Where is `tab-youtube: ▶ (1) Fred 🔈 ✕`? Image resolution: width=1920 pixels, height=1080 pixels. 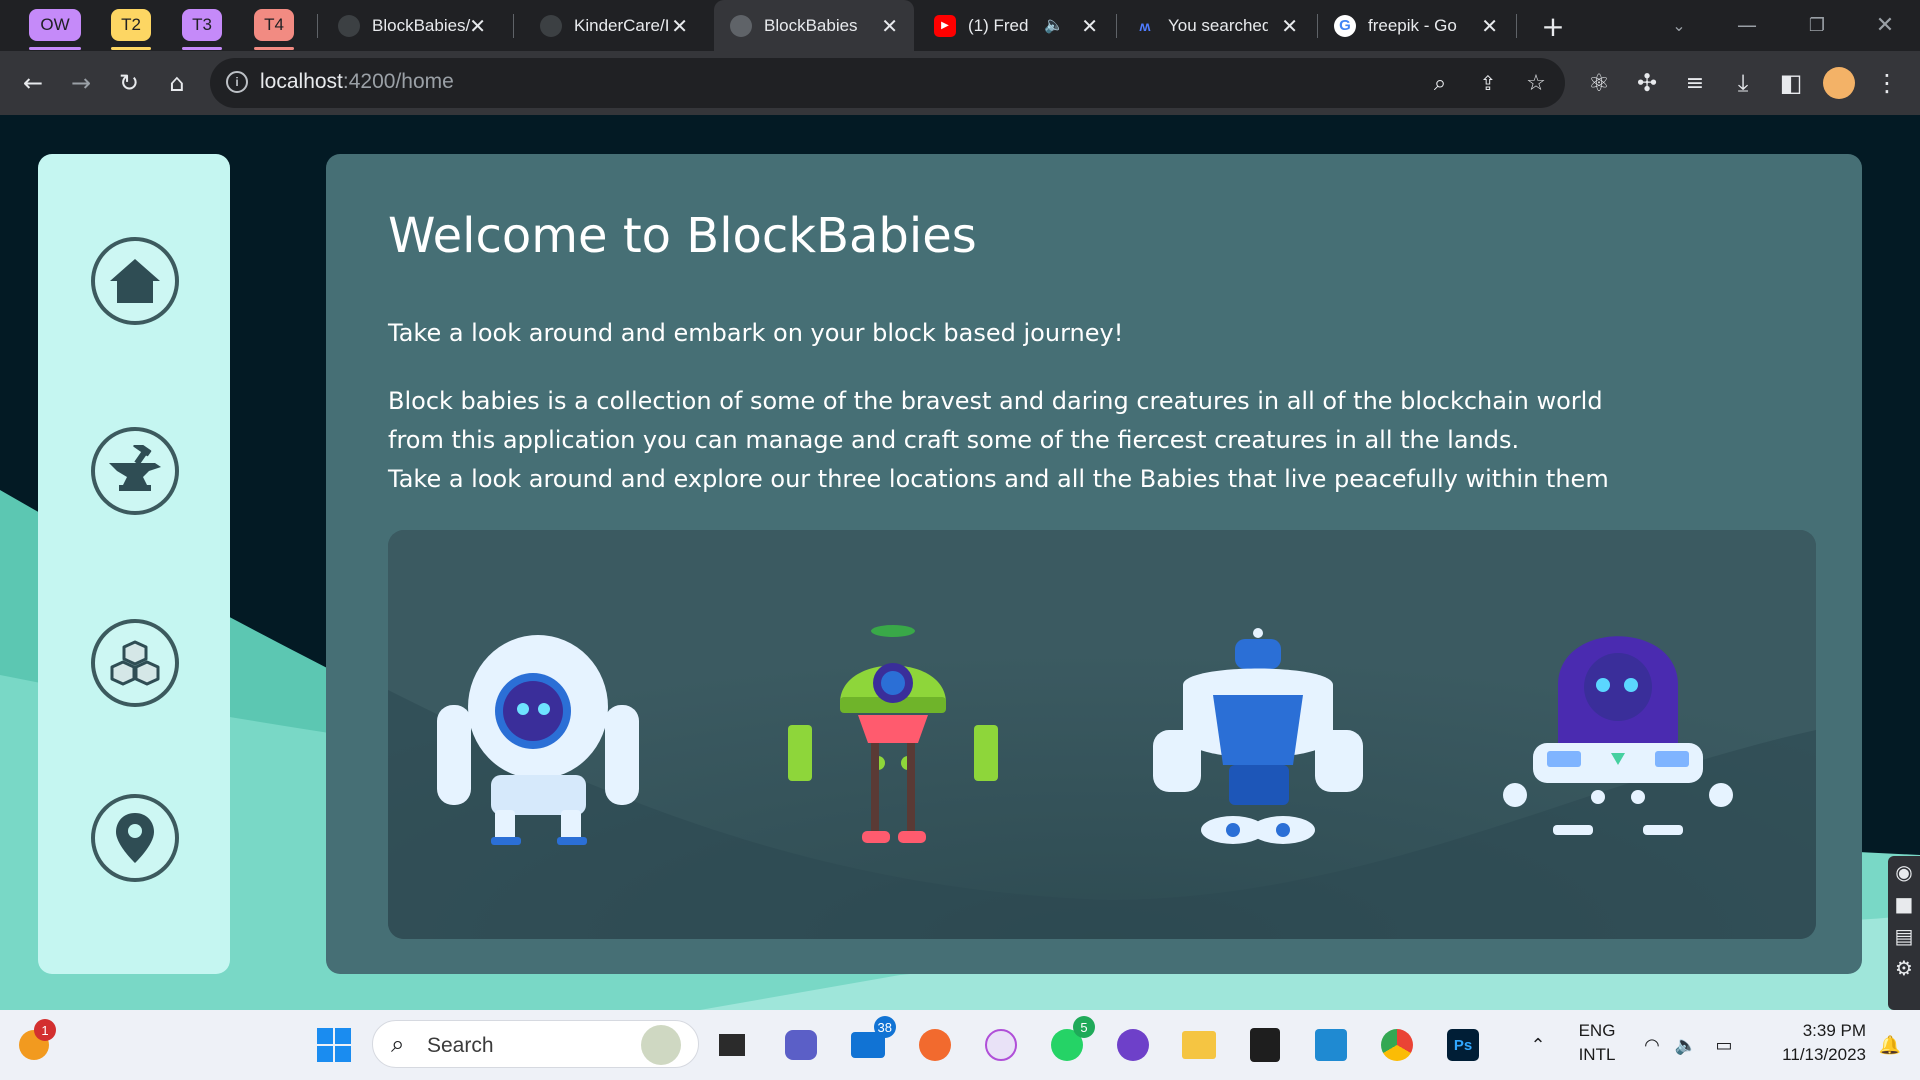 tab-youtube: ▶ (1) Fred 🔈 ✕ is located at coordinates (1016, 25).